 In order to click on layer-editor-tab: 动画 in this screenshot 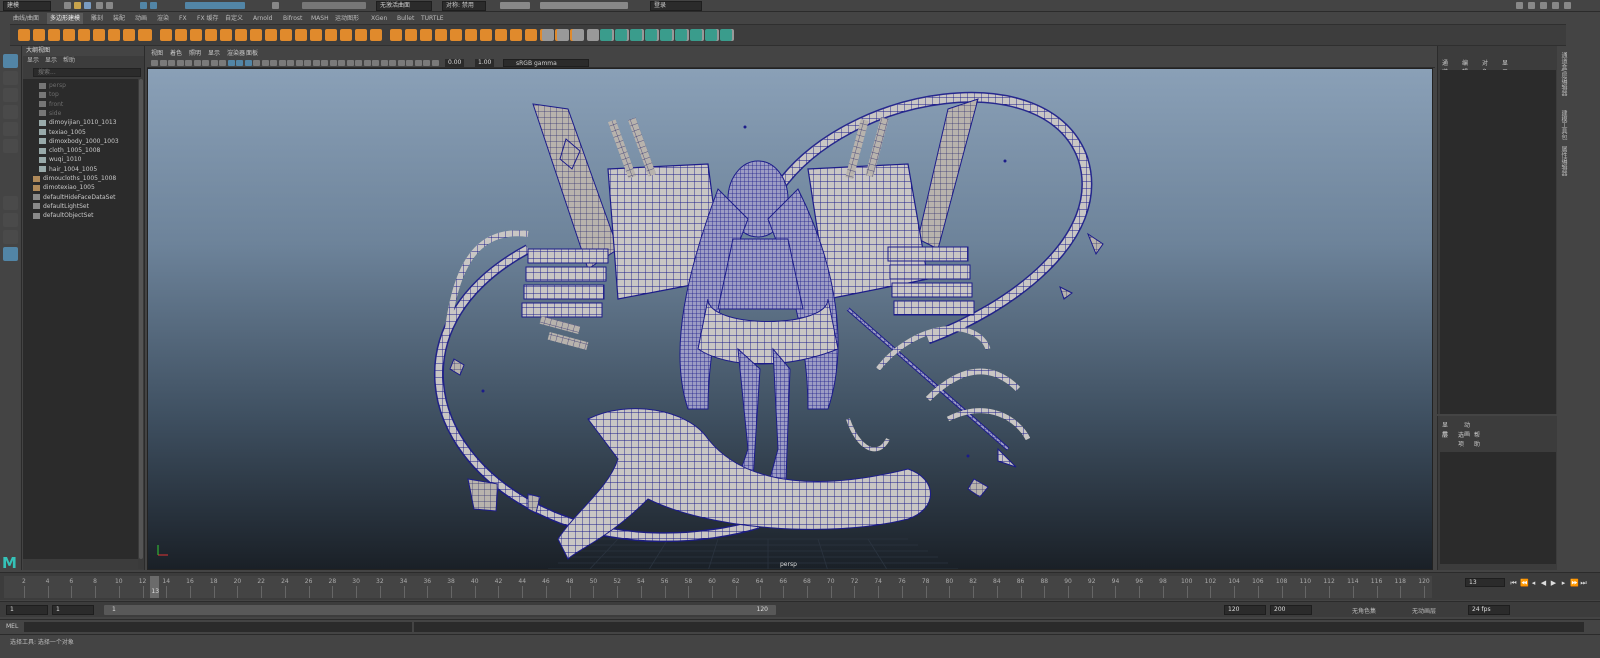, I will do `click(1467, 429)`.